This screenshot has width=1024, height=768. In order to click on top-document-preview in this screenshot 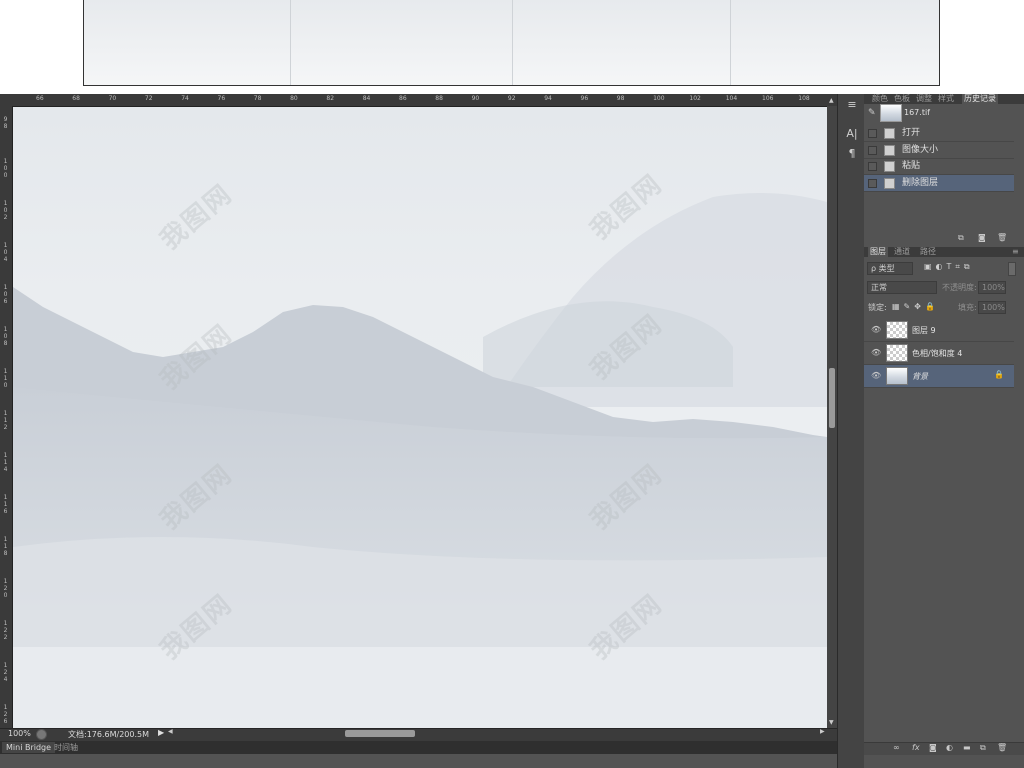, I will do `click(511, 43)`.